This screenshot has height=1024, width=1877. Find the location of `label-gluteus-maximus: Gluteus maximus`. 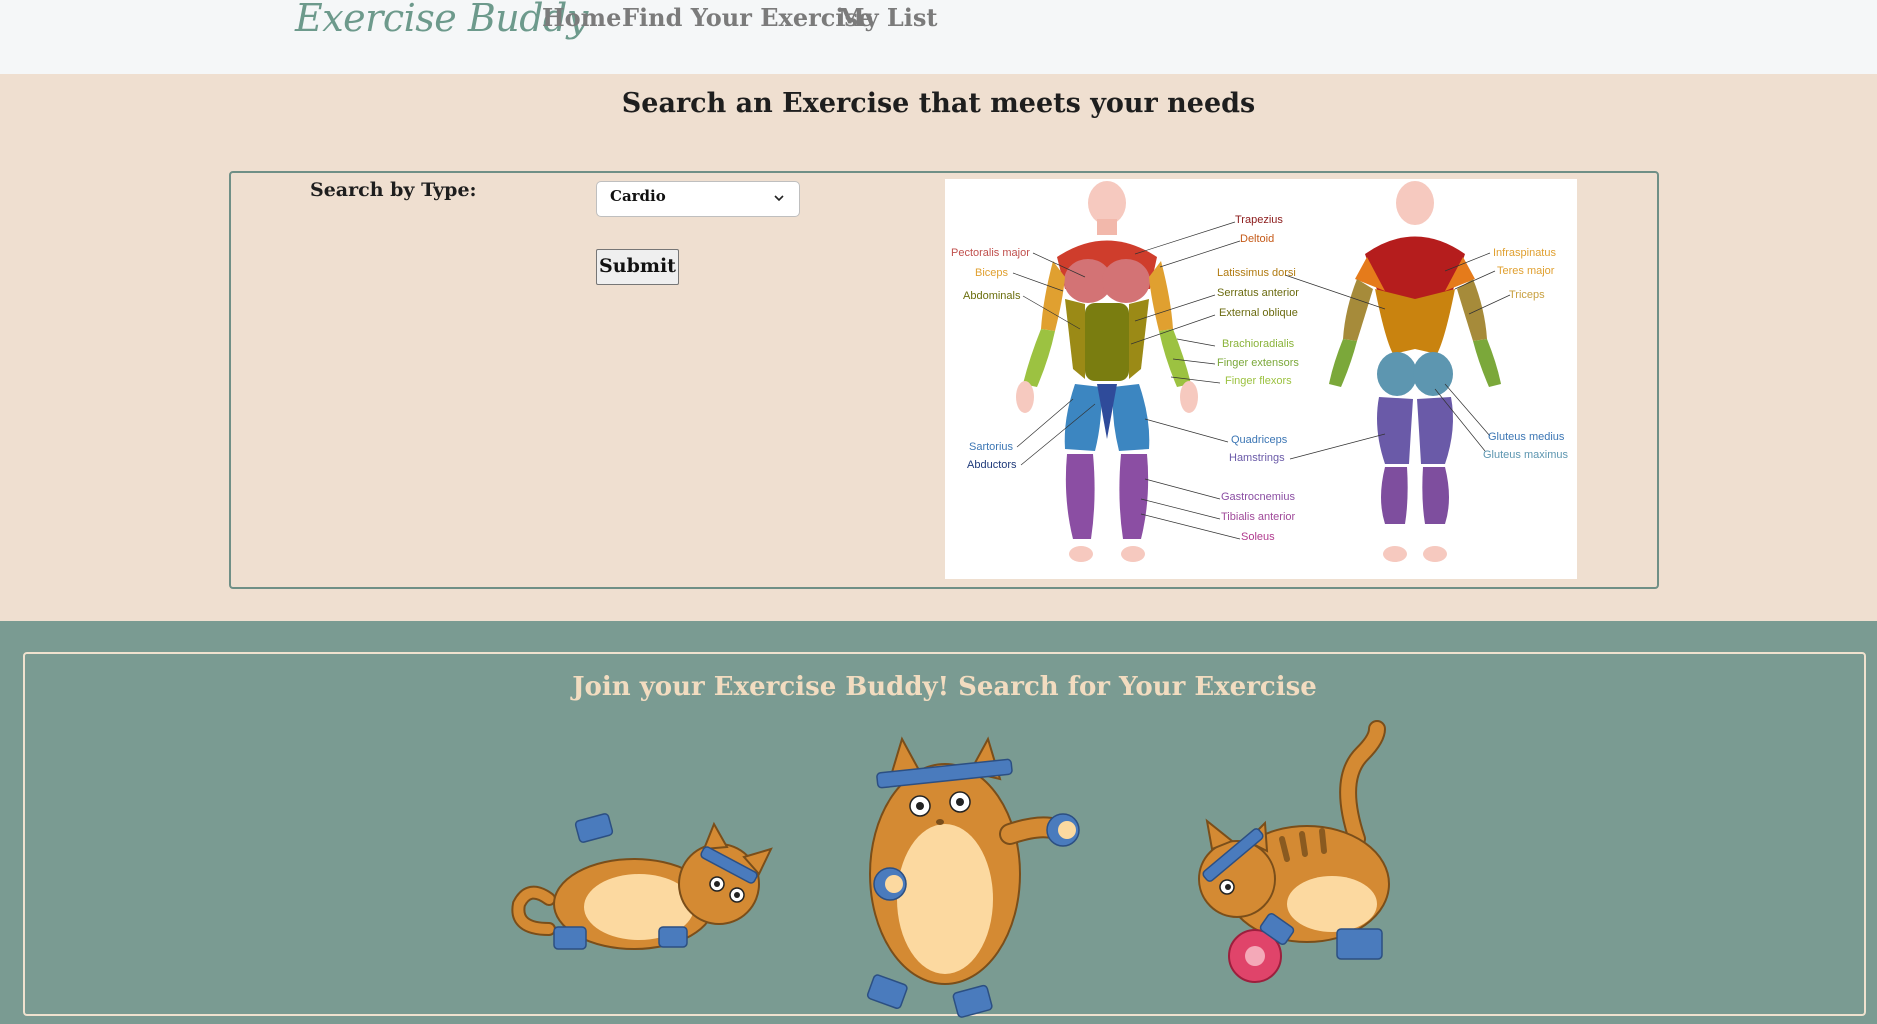

label-gluteus-maximus: Gluteus maximus is located at coordinates (1525, 455).